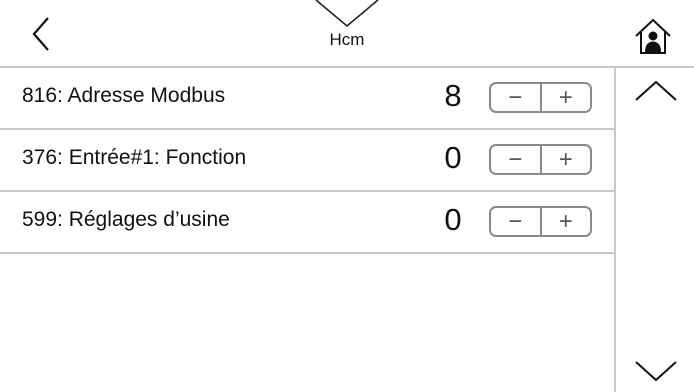 The height and width of the screenshot is (392, 694). What do you see at coordinates (347, 14) in the screenshot?
I see `menu-tab-chevron-down-icon` at bounding box center [347, 14].